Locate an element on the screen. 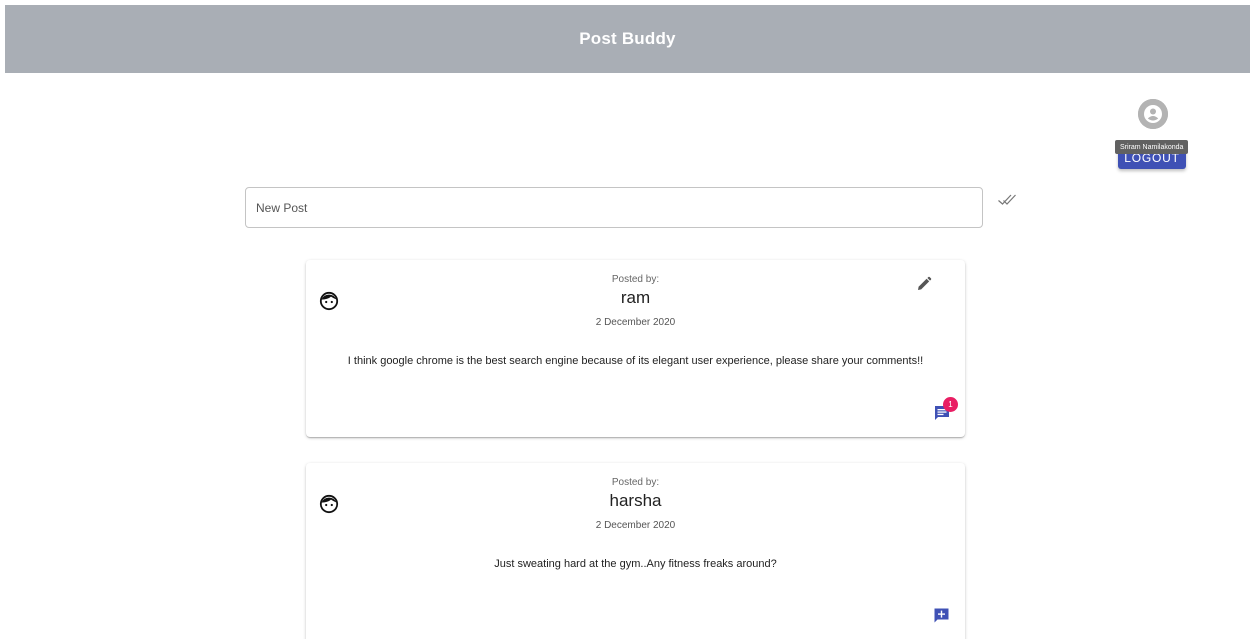  add-comment-icon is located at coordinates (941, 615).